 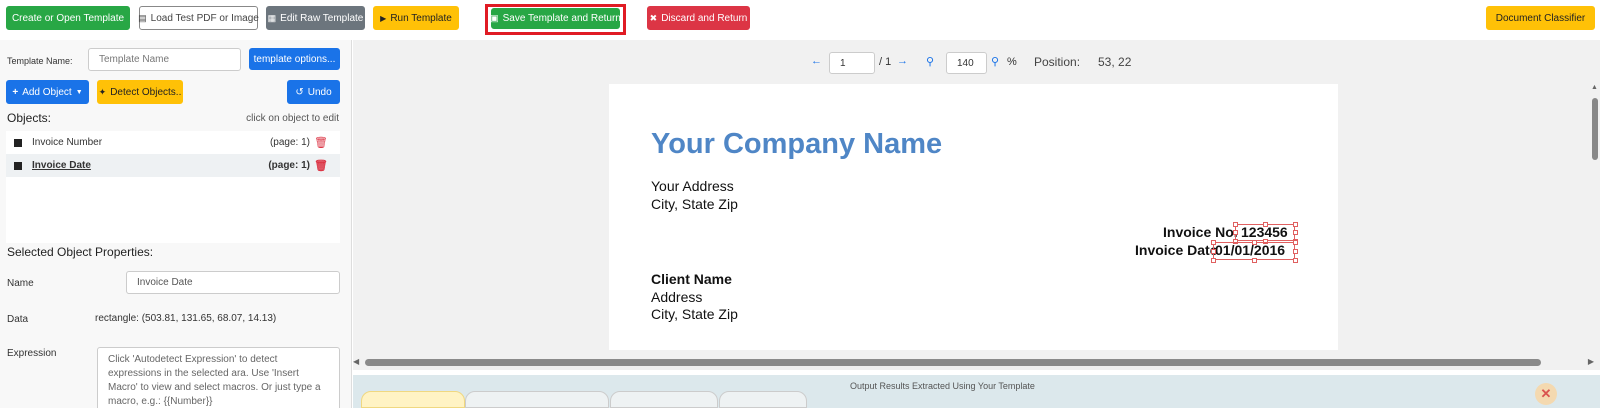 What do you see at coordinates (677, 297) in the screenshot?
I see `client-address: Address` at bounding box center [677, 297].